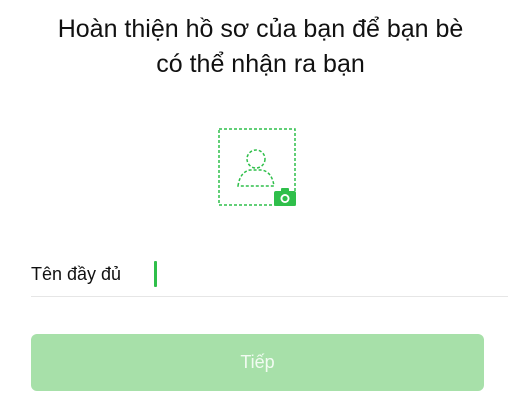  Describe the element at coordinates (329, 274) in the screenshot. I see `full-name-input` at that location.